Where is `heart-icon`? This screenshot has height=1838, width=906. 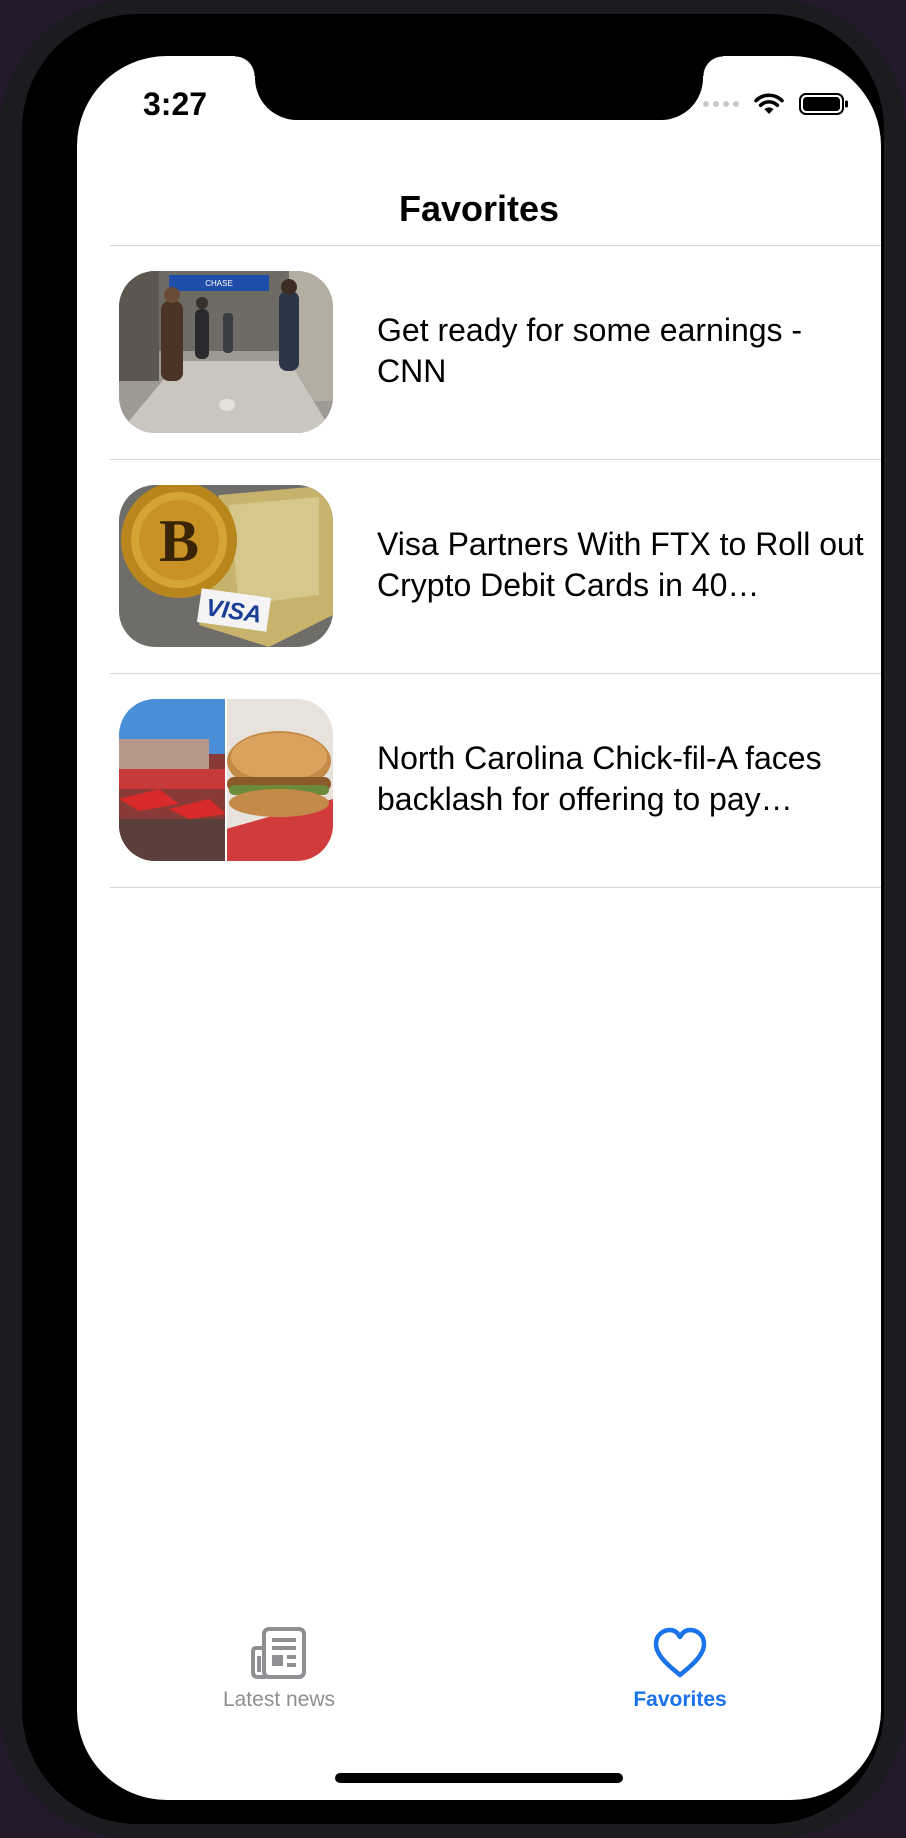 heart-icon is located at coordinates (680, 1652).